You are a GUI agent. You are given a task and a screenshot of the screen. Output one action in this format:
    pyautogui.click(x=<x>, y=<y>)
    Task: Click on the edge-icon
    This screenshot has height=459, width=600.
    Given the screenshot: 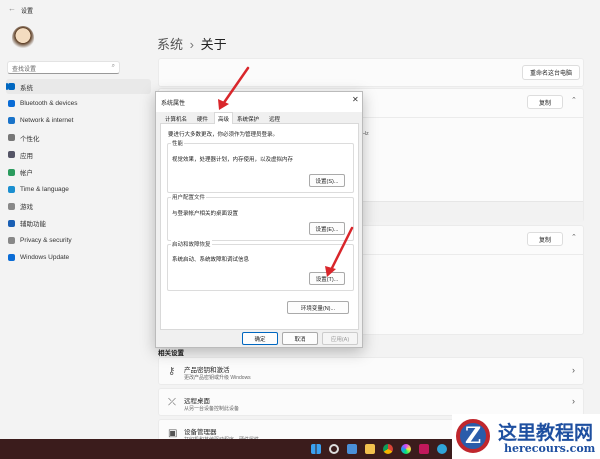 What is the action you would take?
    pyautogui.click(x=442, y=449)
    